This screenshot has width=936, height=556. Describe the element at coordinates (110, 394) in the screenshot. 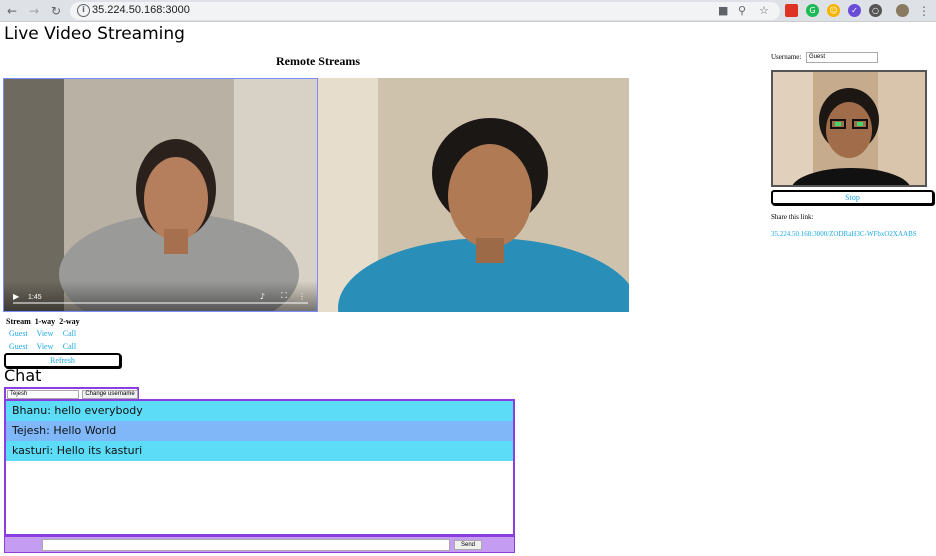

I see `change-username-button: Change username` at that location.